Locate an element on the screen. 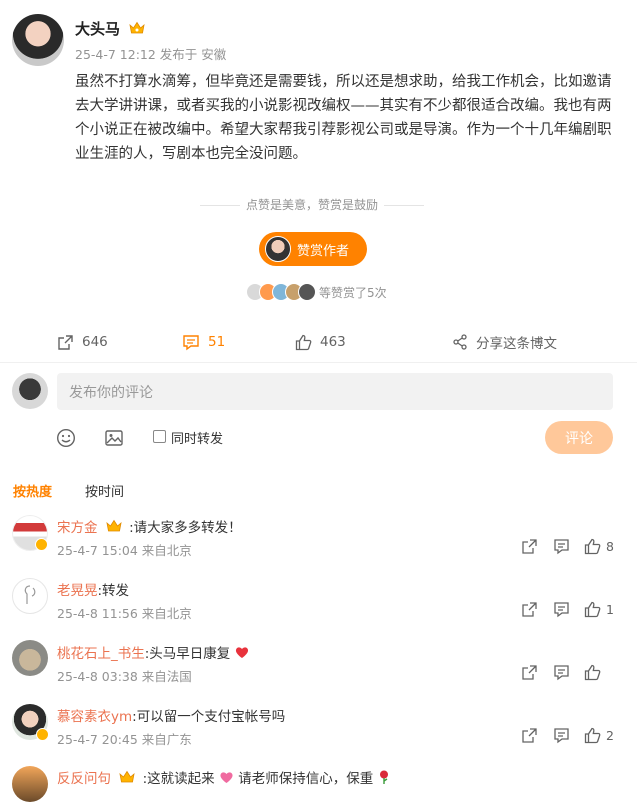 This screenshot has height=802, width=637. repost-button: 646 is located at coordinates (82, 342).